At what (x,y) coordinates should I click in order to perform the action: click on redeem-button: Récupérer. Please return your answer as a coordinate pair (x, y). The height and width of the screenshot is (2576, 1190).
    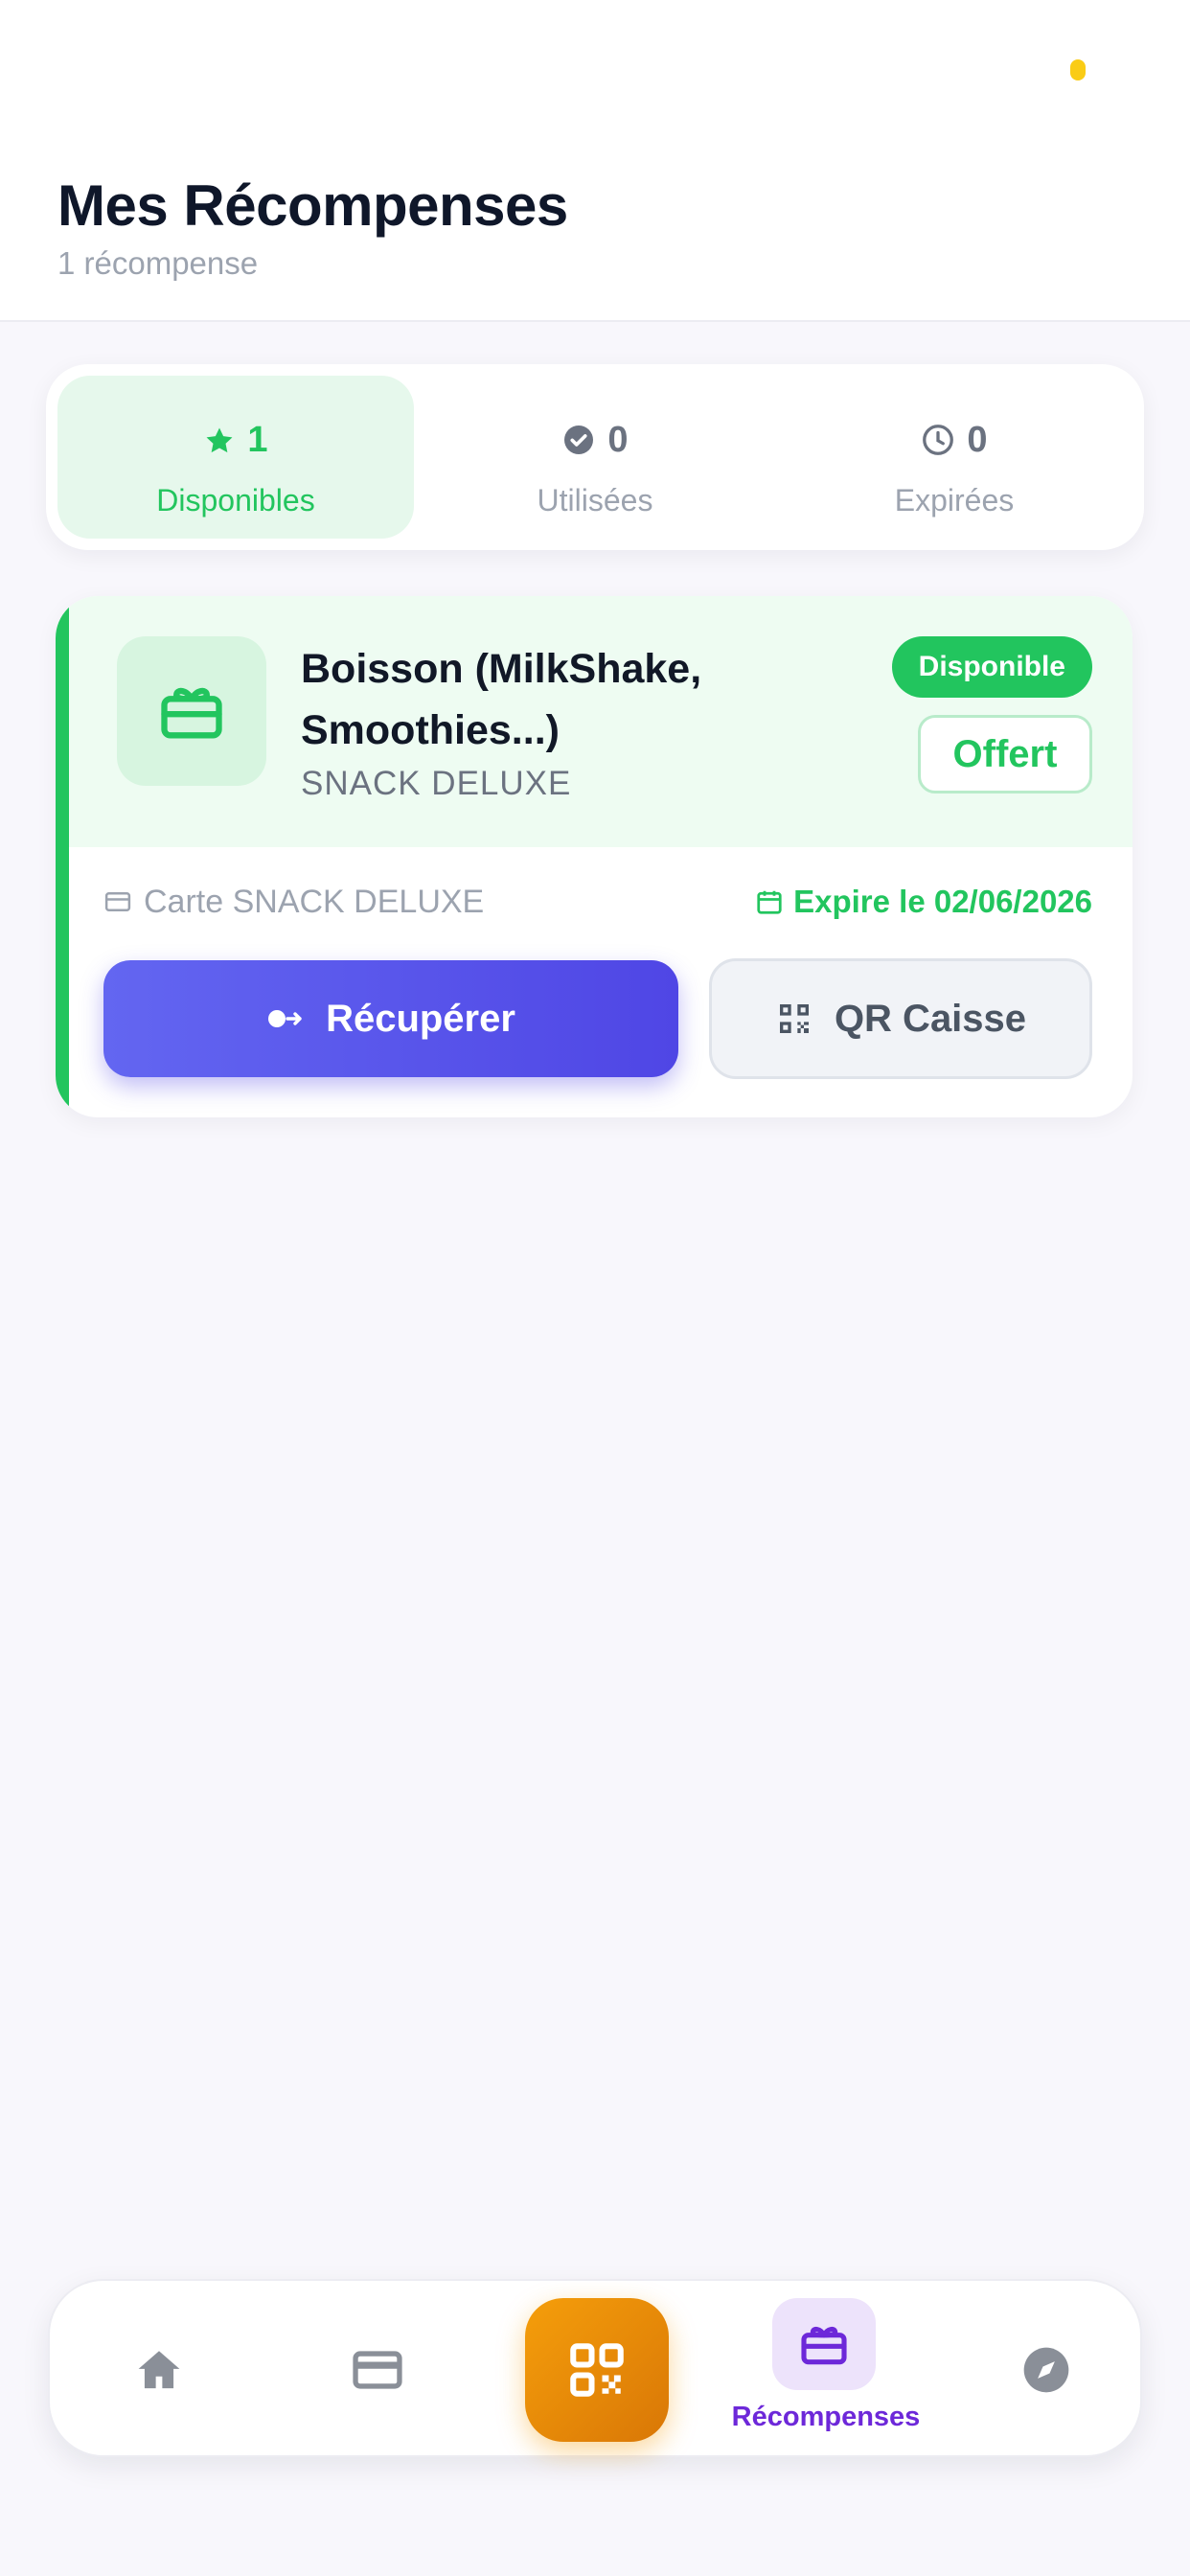
    Looking at the image, I should click on (390, 1019).